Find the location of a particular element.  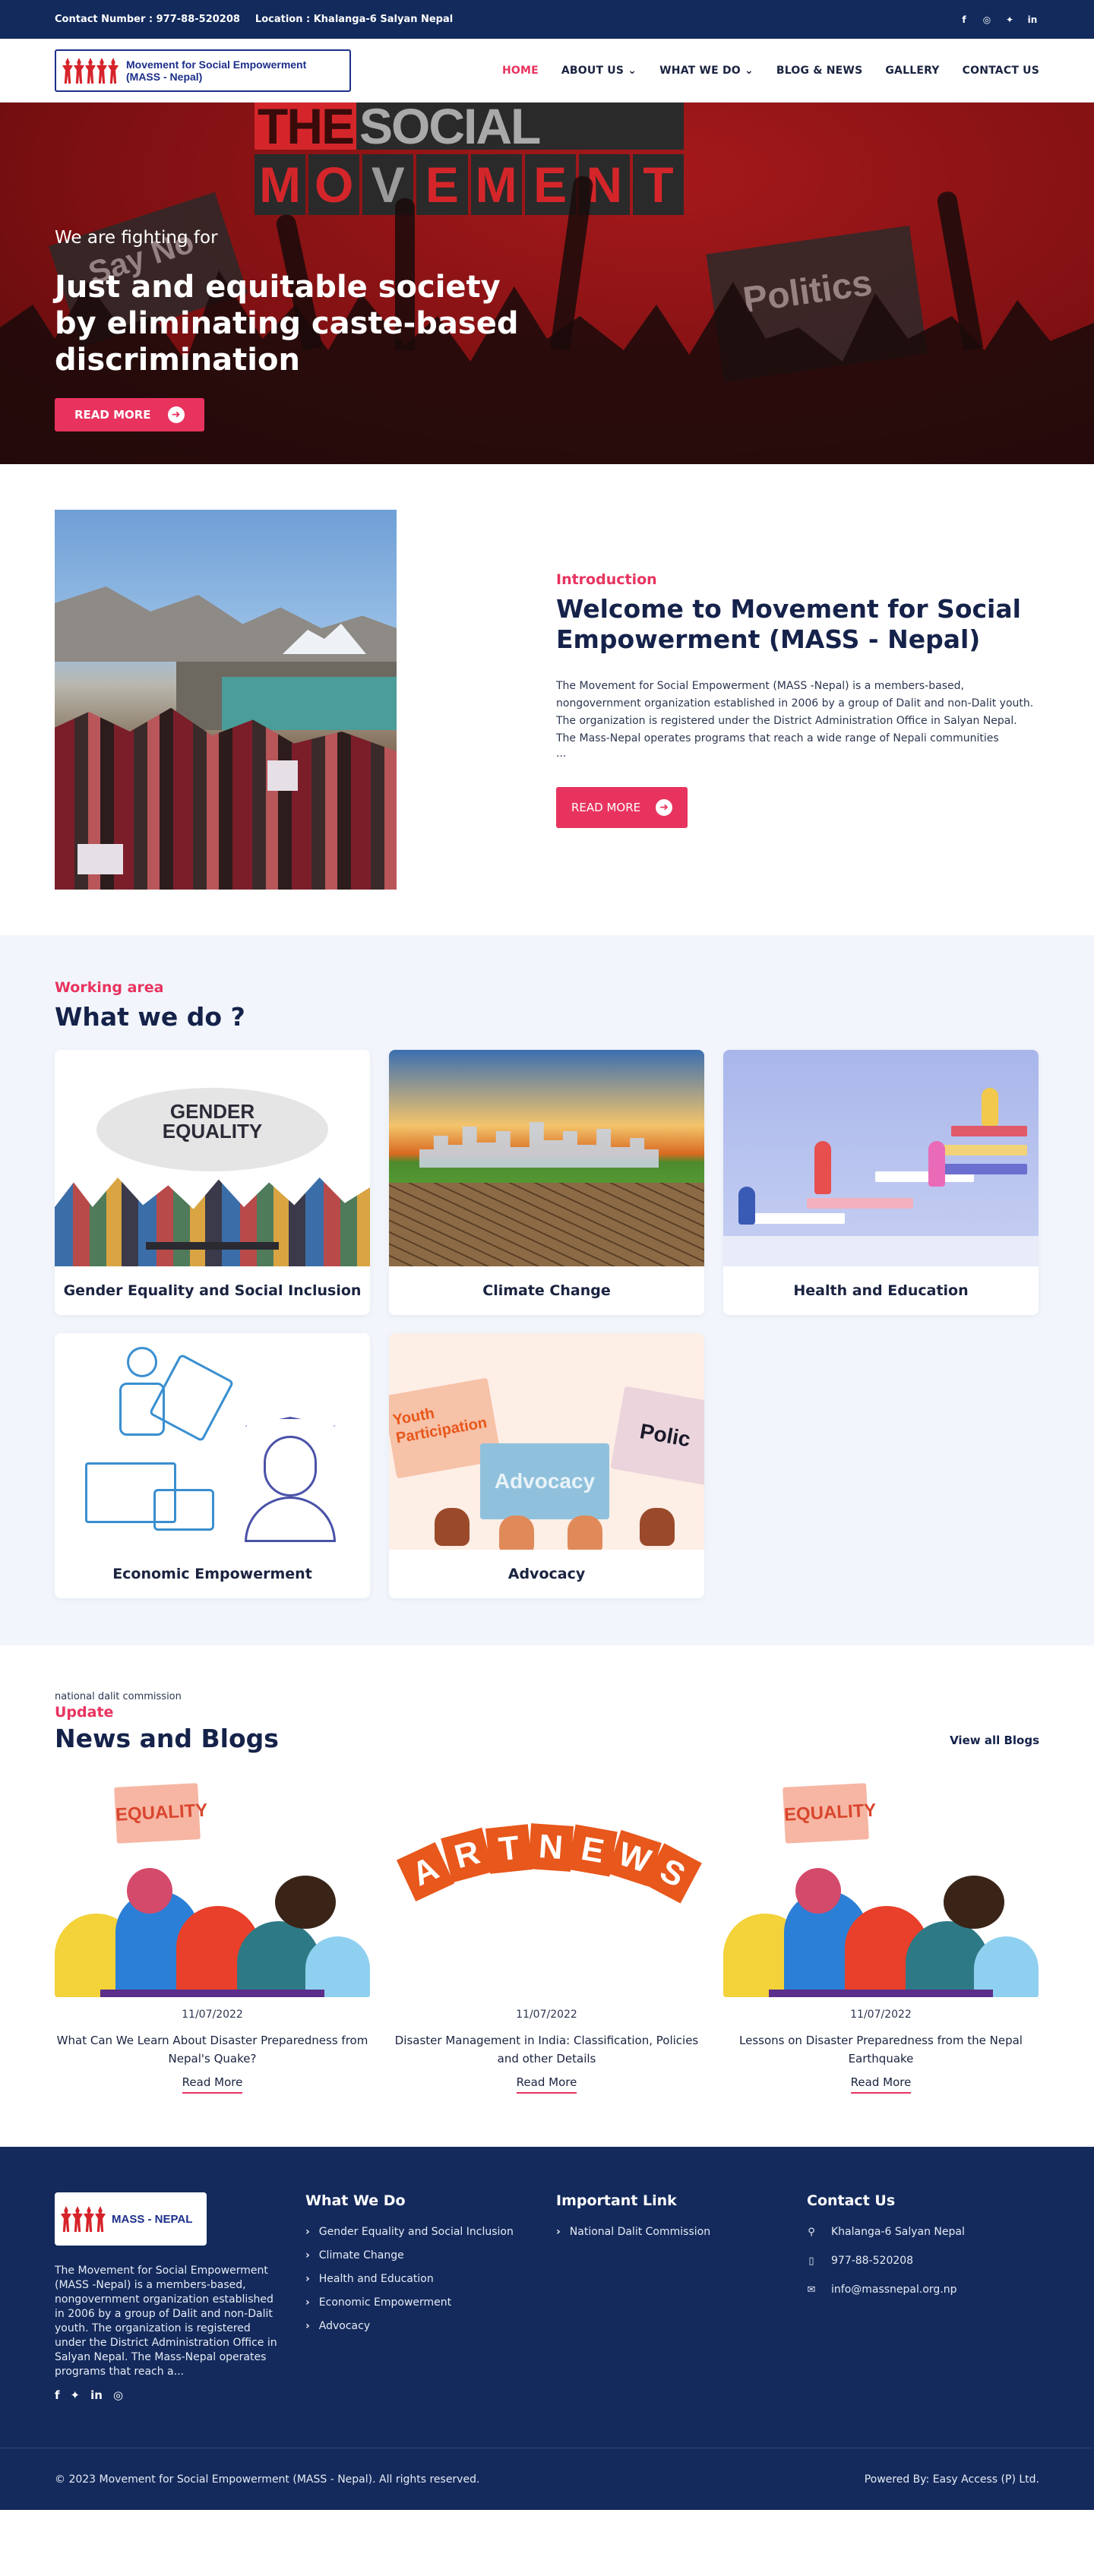

work-card-economic-empowerment: Economic Empowerment is located at coordinates (212, 1465).